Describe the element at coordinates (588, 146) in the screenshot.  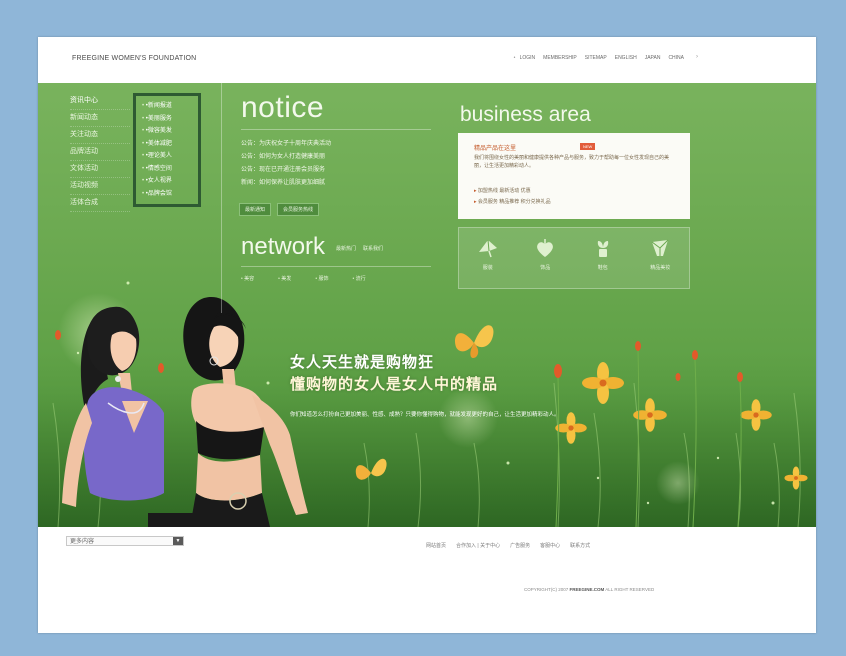
I see `new-badge: NEW` at that location.